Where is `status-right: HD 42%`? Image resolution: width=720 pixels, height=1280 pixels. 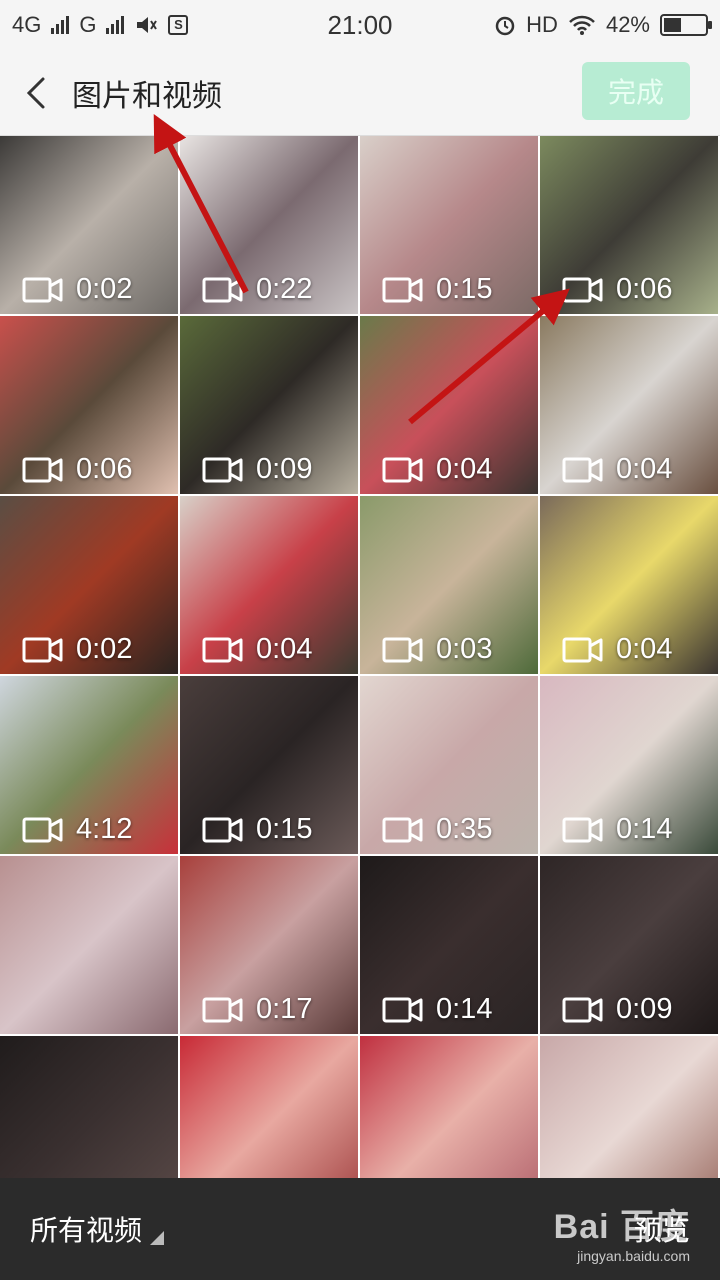
status-right: HD 42% is located at coordinates (603, 25).